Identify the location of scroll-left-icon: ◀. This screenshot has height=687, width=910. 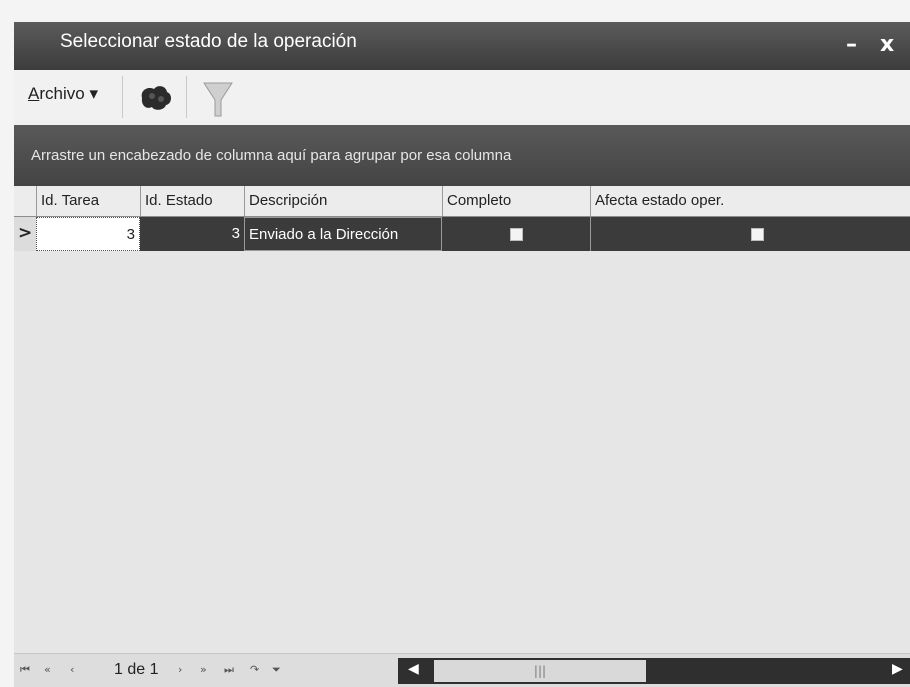
(413, 669).